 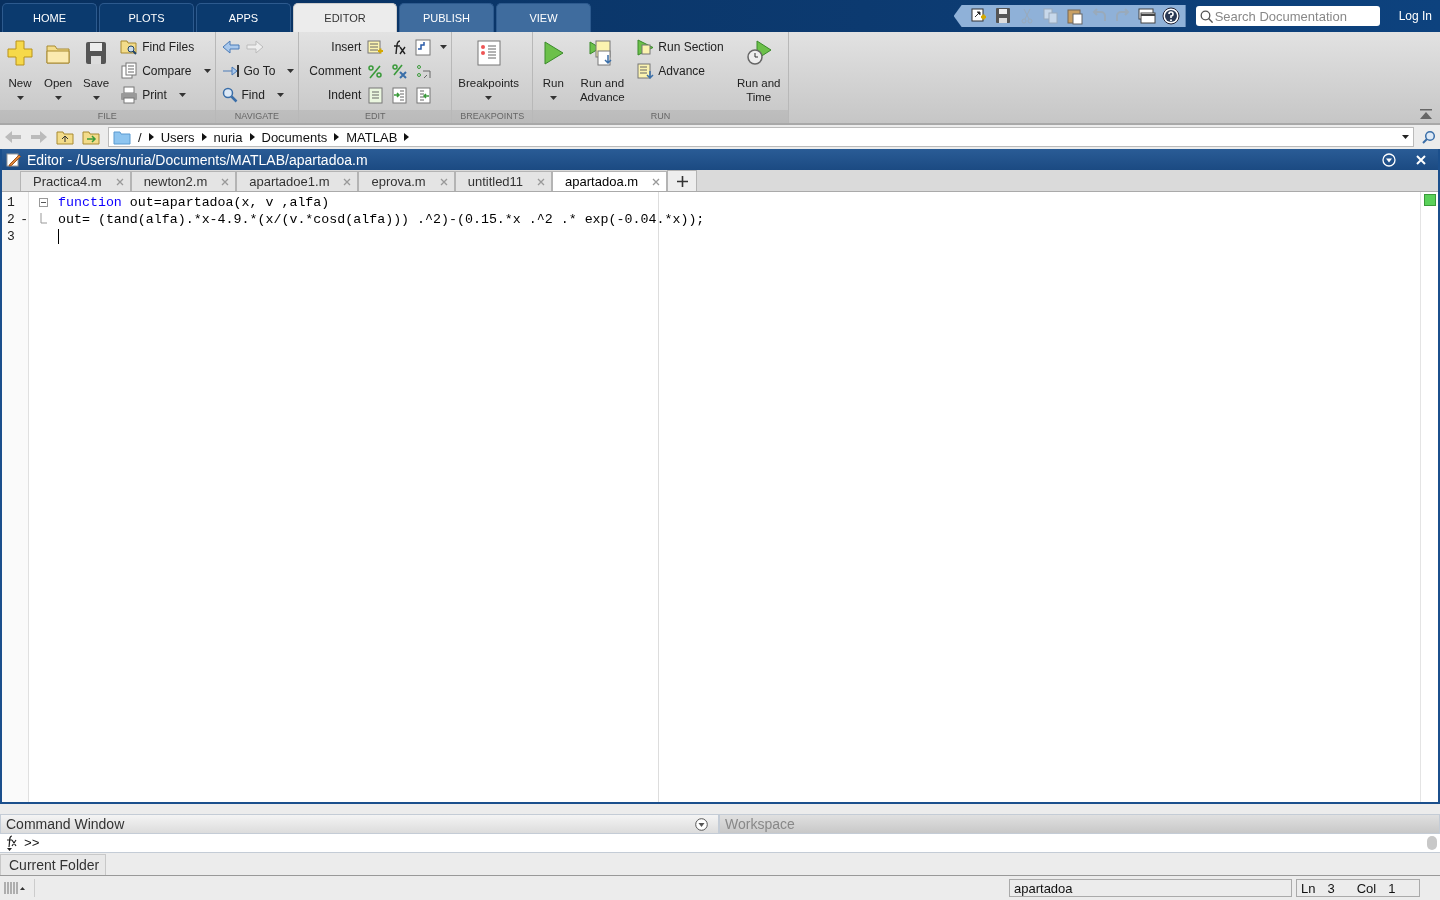 What do you see at coordinates (294, 137) in the screenshot?
I see `path-segment: Documents` at bounding box center [294, 137].